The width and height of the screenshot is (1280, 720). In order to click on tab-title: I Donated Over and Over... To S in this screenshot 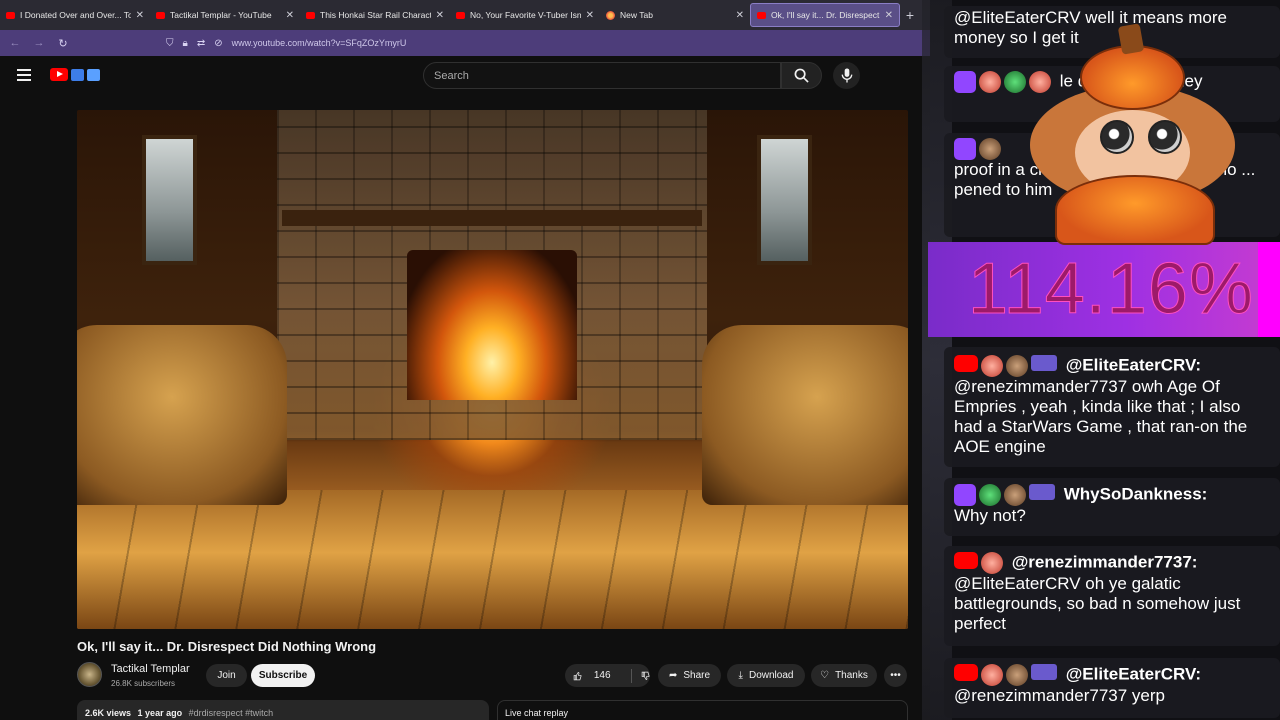, I will do `click(75, 15)`.